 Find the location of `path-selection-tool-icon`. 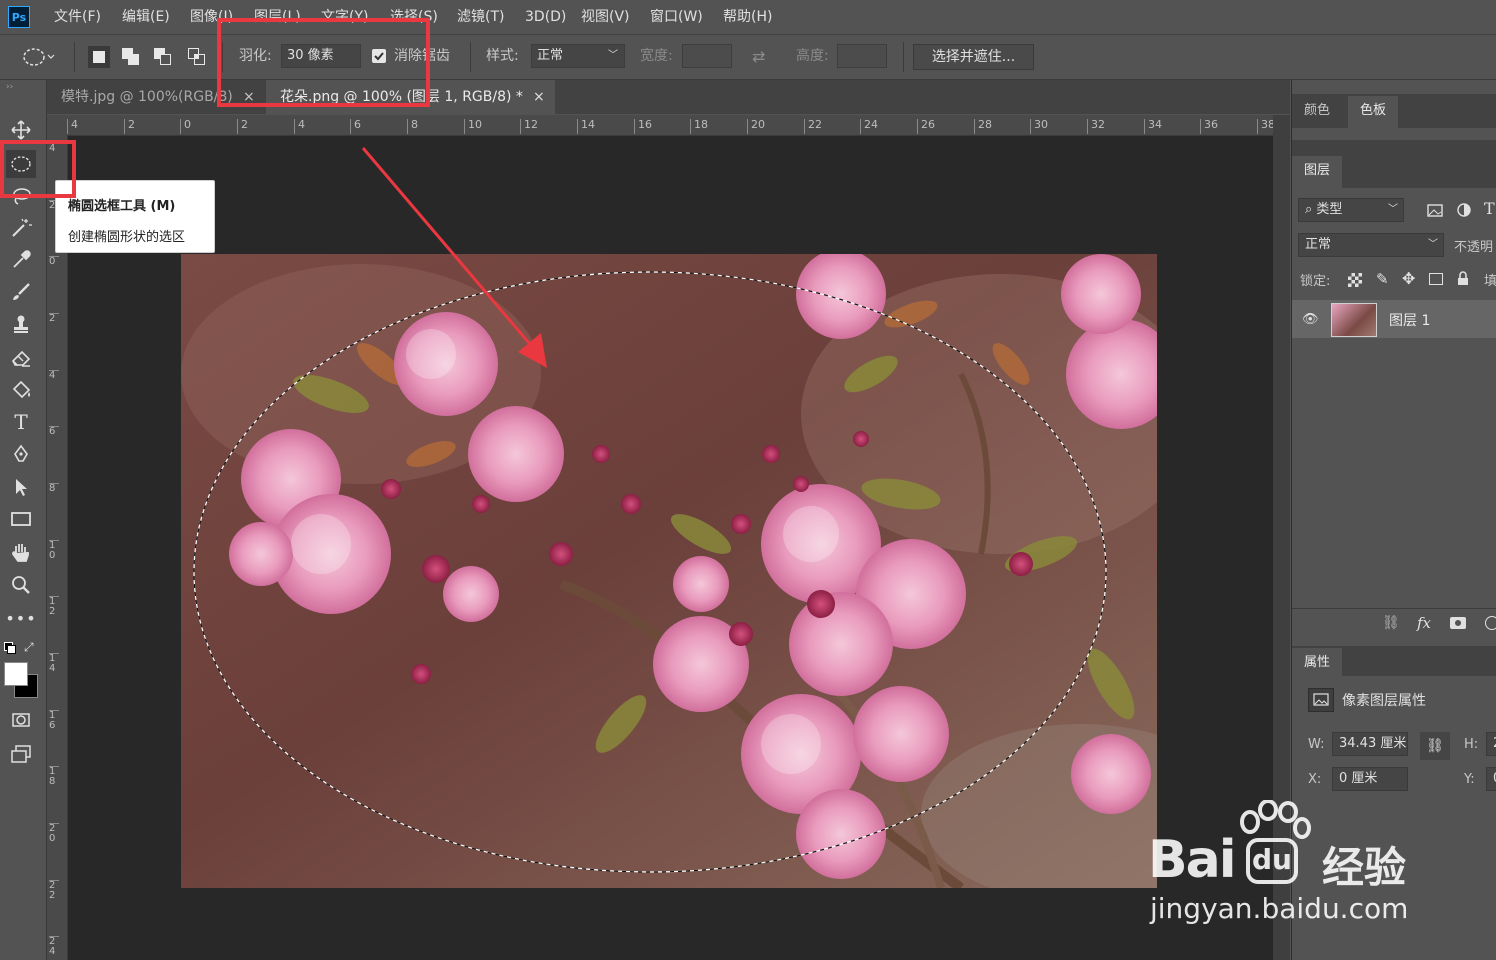

path-selection-tool-icon is located at coordinates (21, 487).